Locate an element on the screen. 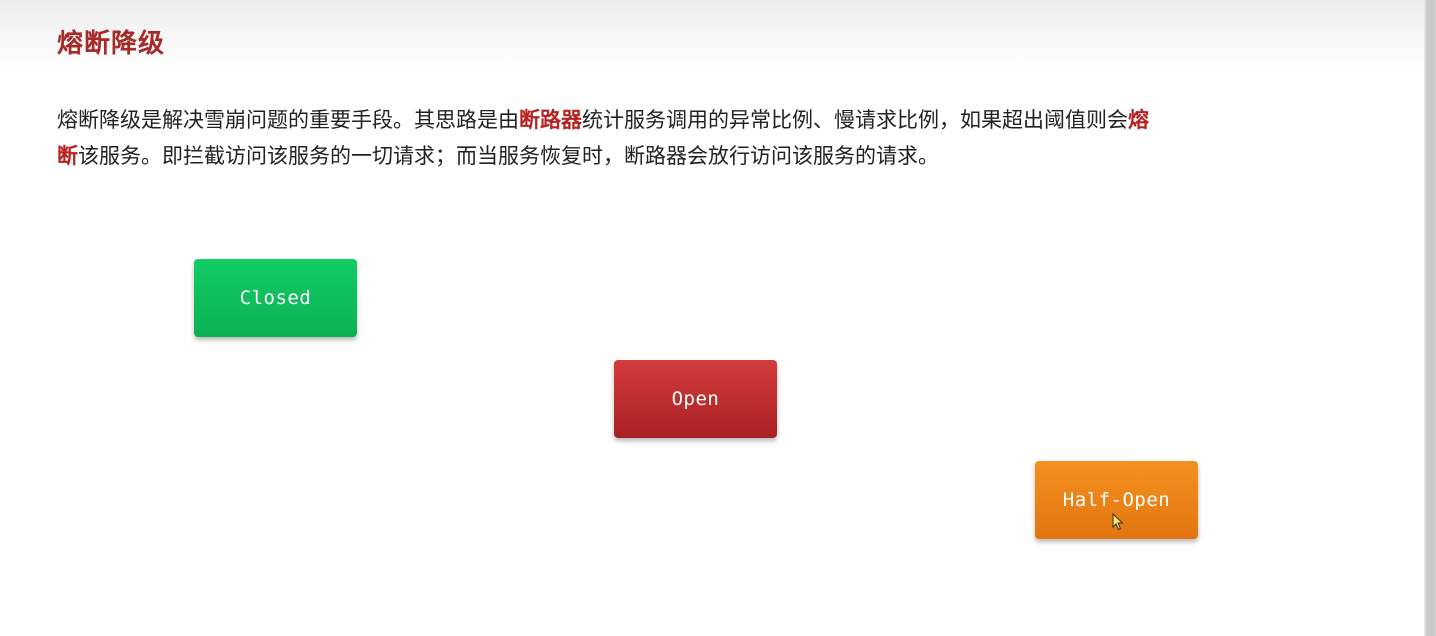  text-segment: 统计服务调用的异常比例、慢请求比例，如果超出阈值则会 is located at coordinates (855, 120).